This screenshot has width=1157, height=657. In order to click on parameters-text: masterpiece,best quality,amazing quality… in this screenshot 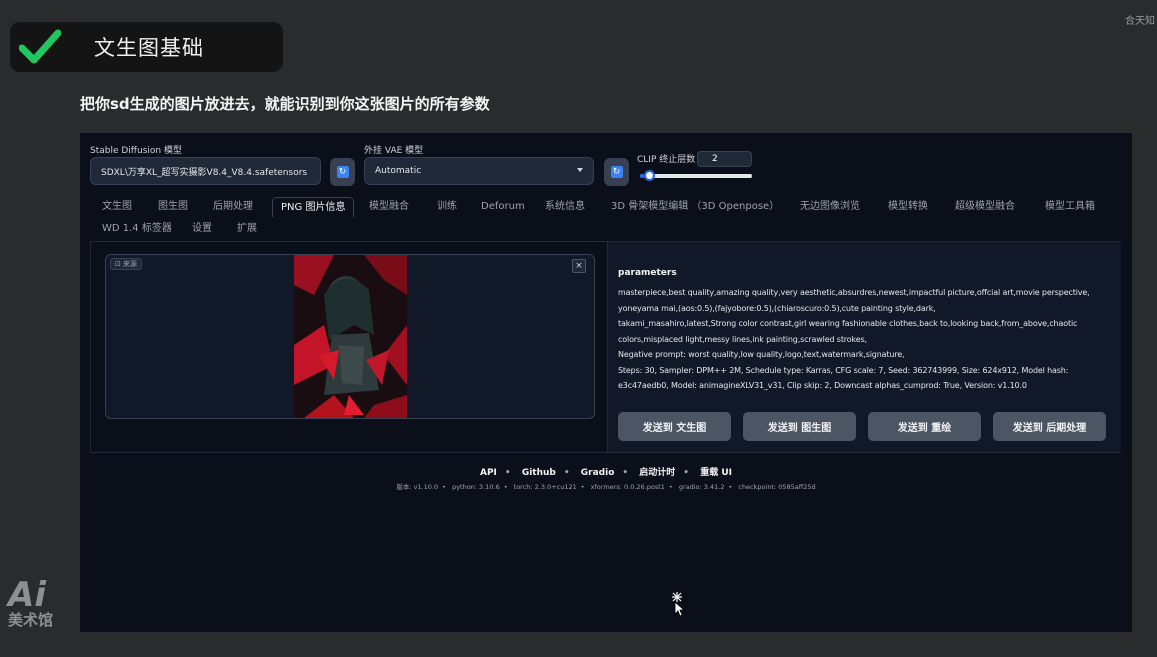, I will do `click(865, 339)`.